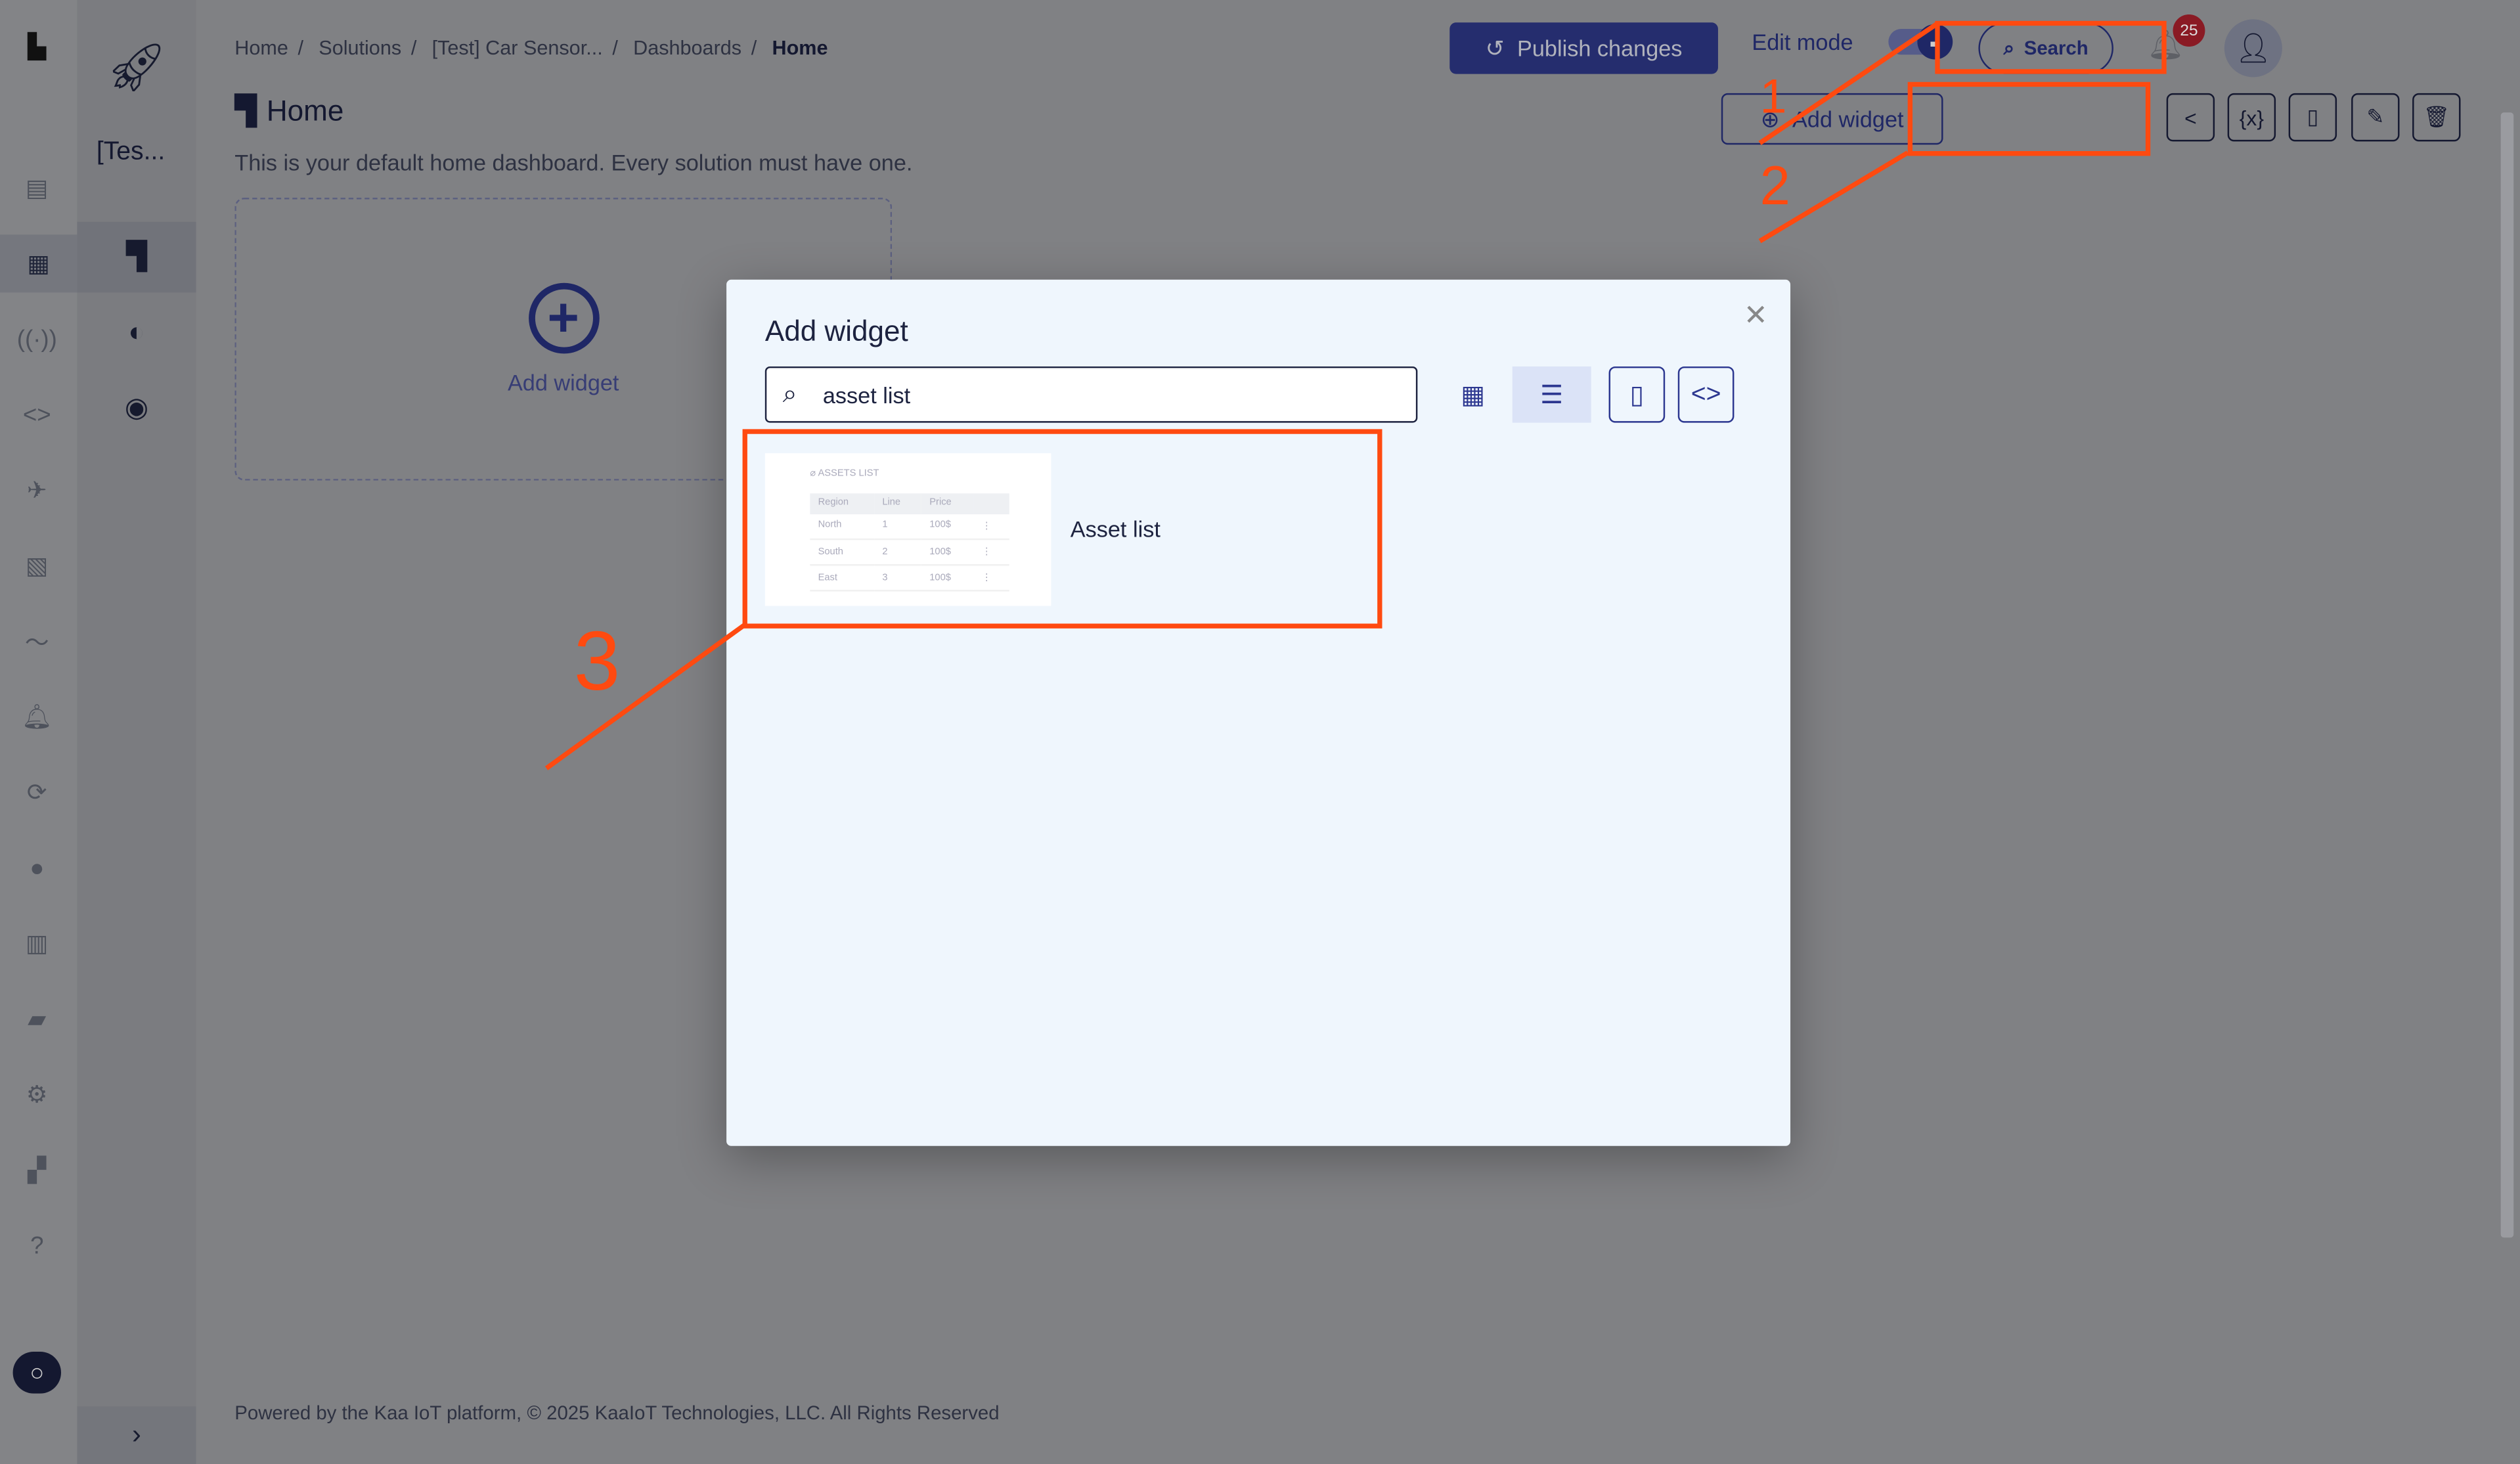 Image resolution: width=2520 pixels, height=1464 pixels. What do you see at coordinates (360, 48) in the screenshot?
I see `breadcrumb-item: Solutions` at bounding box center [360, 48].